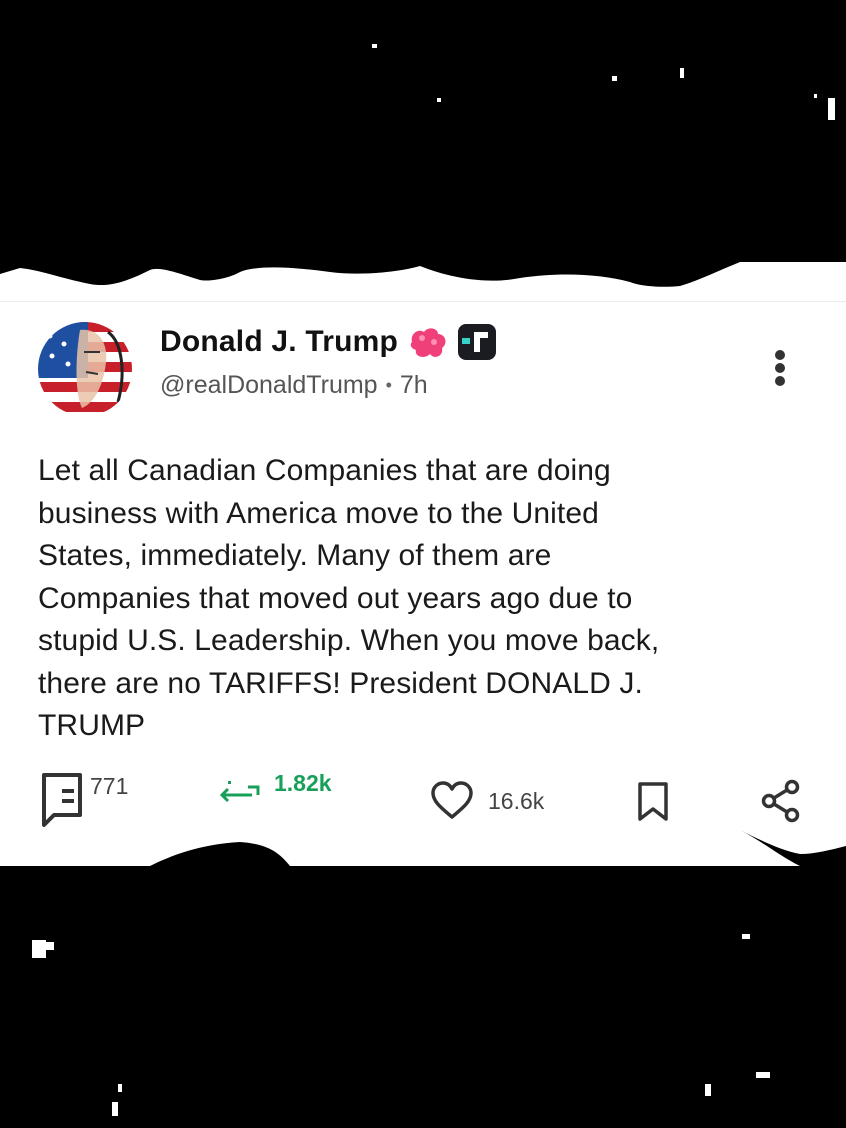 The image size is (846, 1128). What do you see at coordinates (84, 800) in the screenshot?
I see `reply-button: 771` at bounding box center [84, 800].